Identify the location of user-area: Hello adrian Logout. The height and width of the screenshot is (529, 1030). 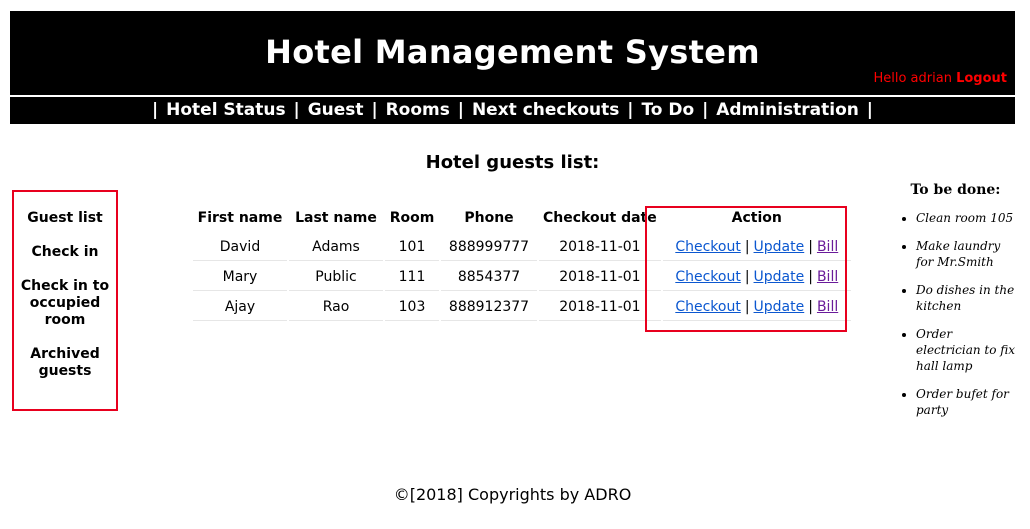
(940, 78).